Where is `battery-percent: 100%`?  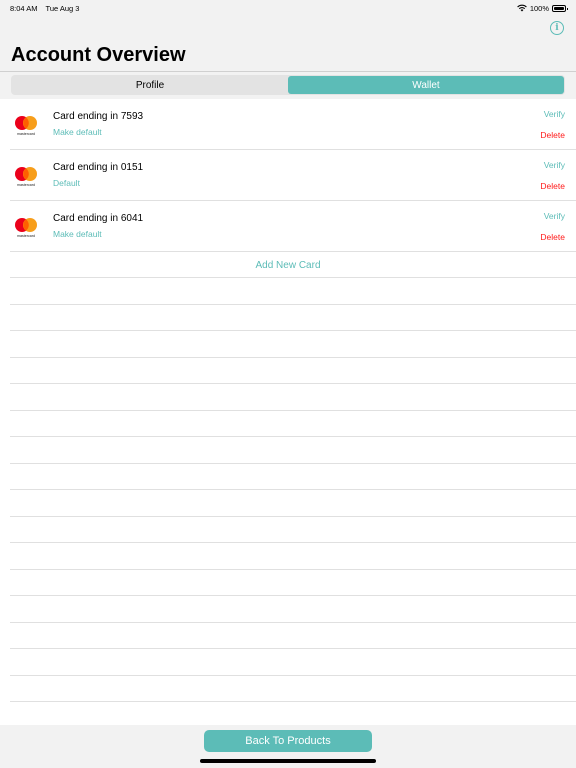 battery-percent: 100% is located at coordinates (539, 8).